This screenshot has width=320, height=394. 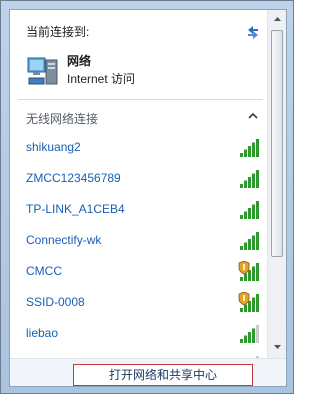 I want to click on vertical-scrollbar, so click(x=276, y=184).